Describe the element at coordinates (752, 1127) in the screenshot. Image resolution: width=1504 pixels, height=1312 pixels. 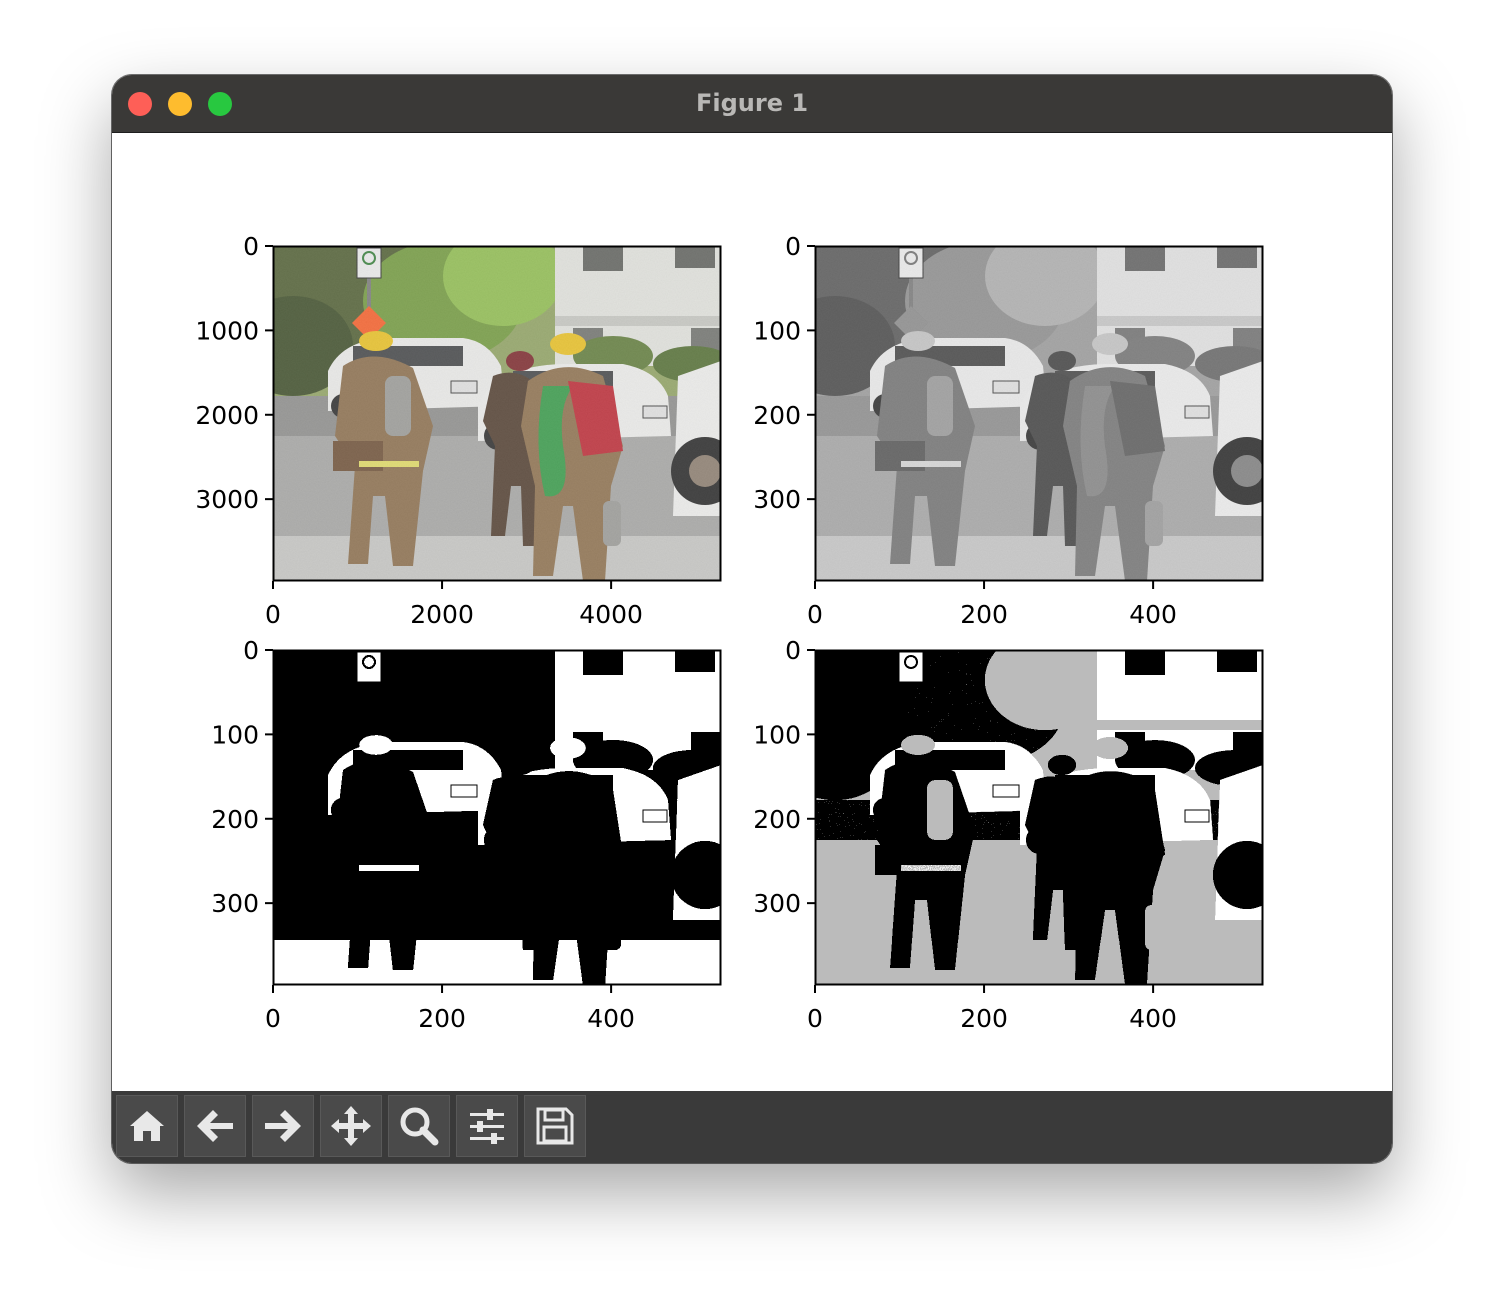
I see `navigation-toolbar` at that location.